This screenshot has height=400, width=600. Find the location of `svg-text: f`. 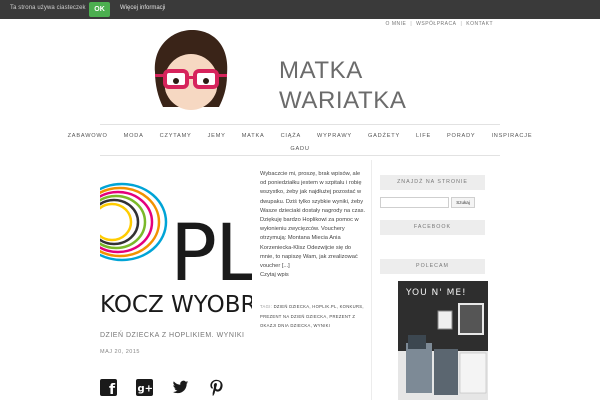

svg-text: f is located at coordinates (112, 389).